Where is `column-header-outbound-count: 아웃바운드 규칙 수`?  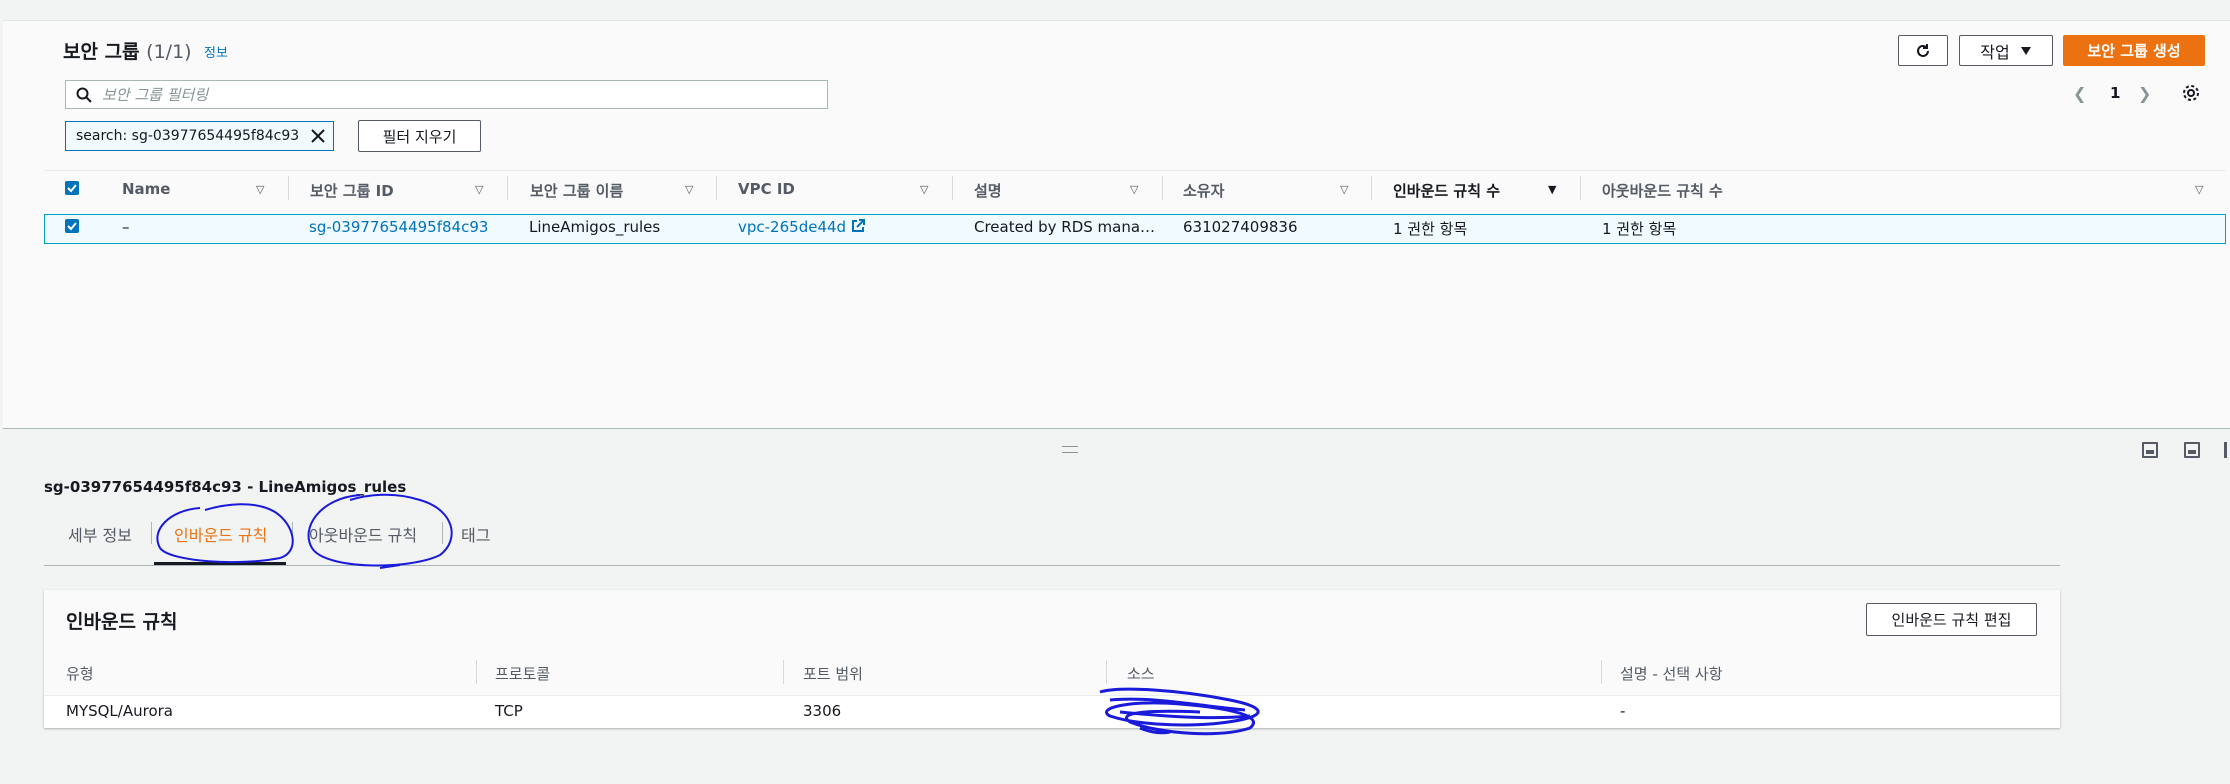
column-header-outbound-count: 아웃바운드 규칙 수 is located at coordinates (1662, 190).